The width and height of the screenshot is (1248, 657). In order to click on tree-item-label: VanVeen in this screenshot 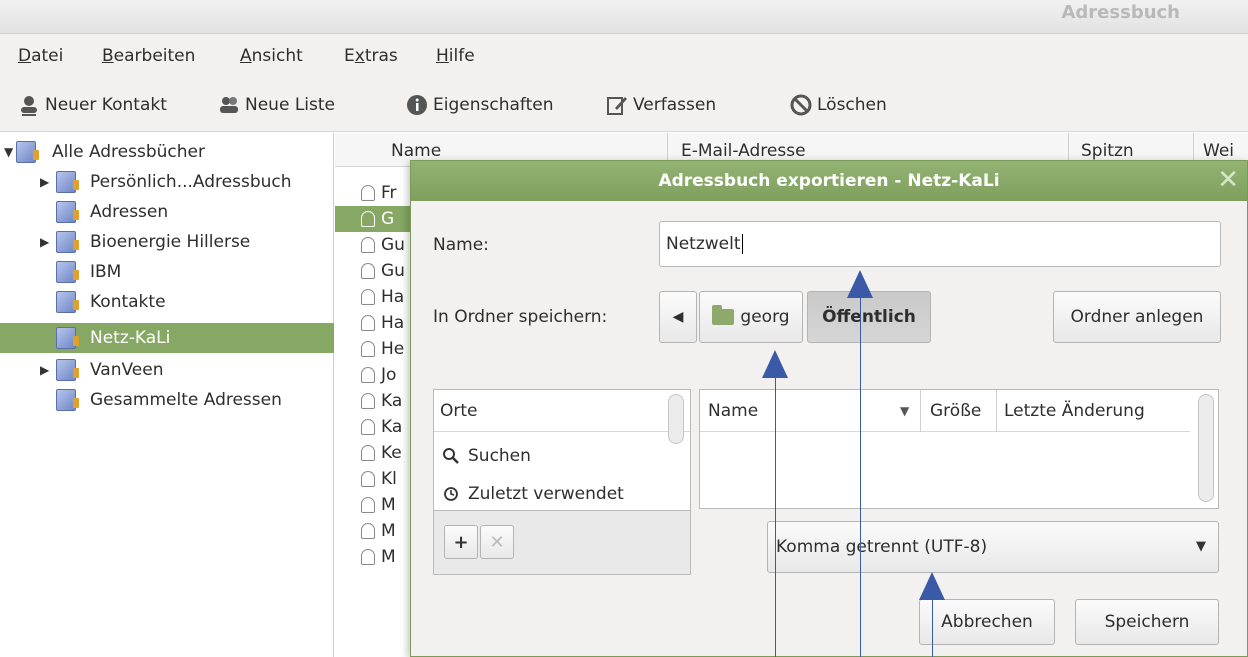, I will do `click(127, 370)`.